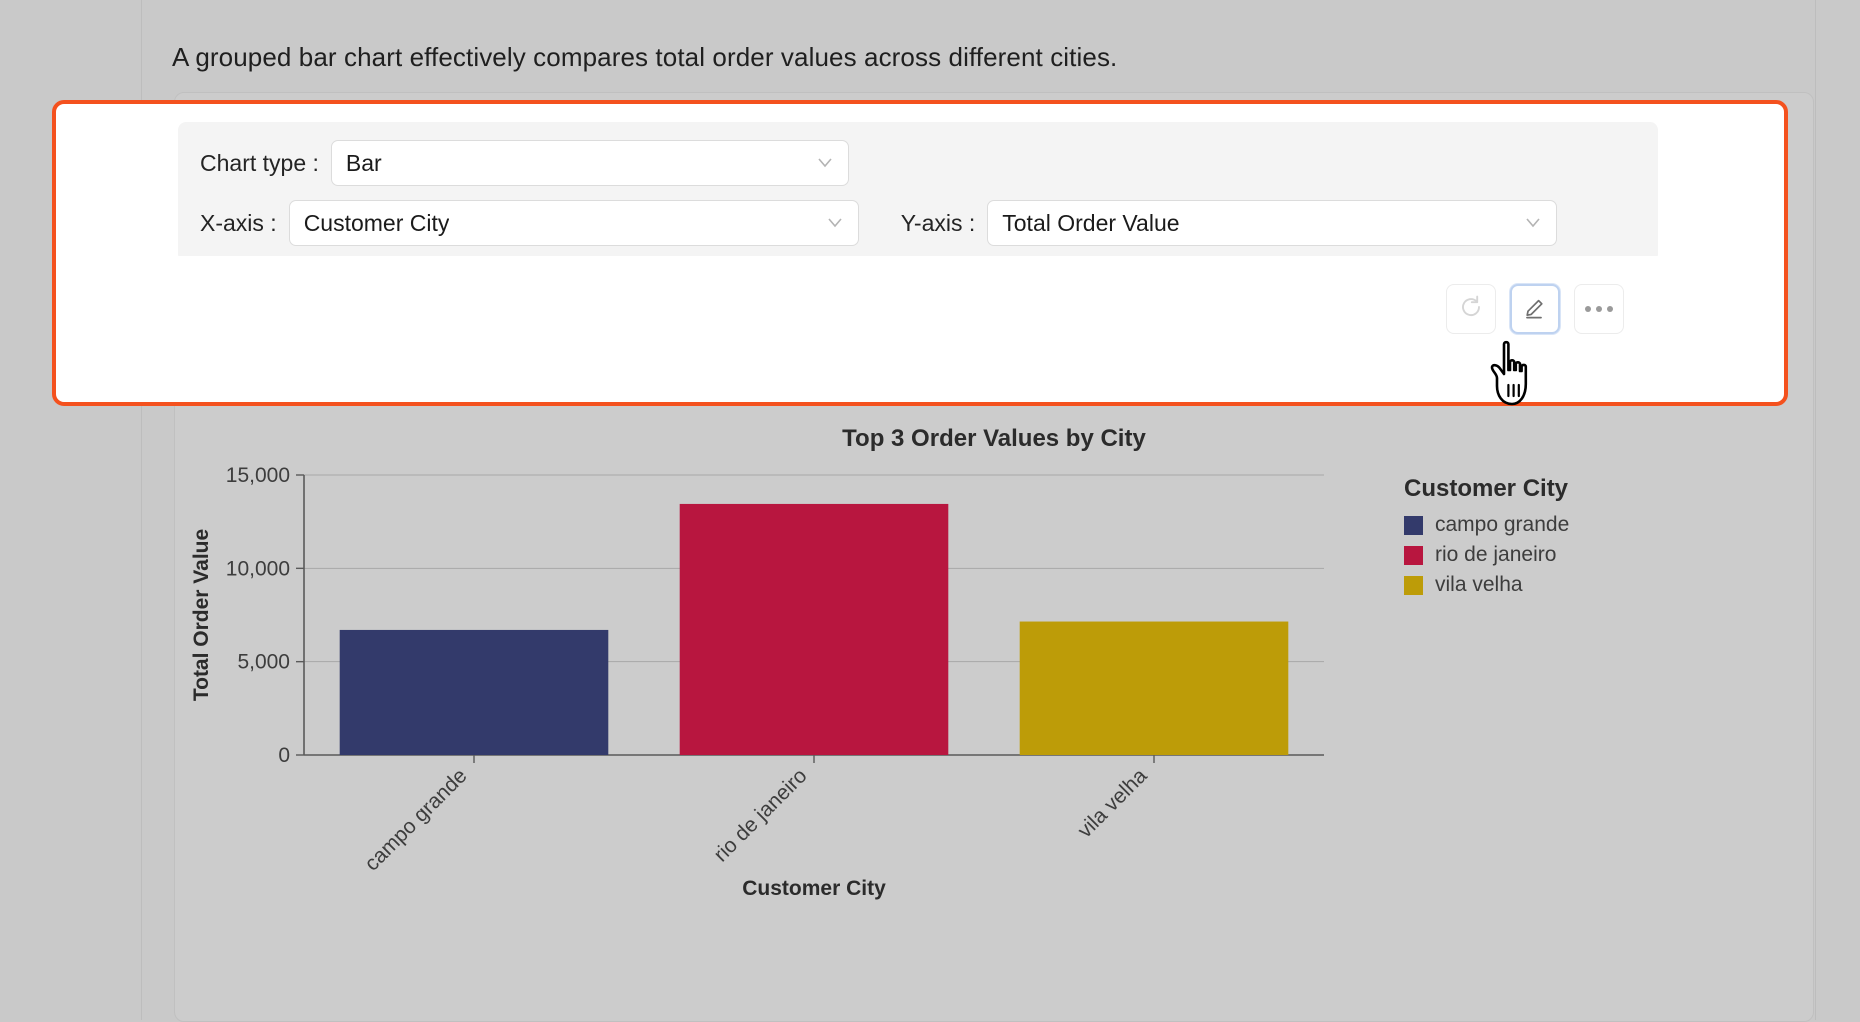 The image size is (1860, 1022). Describe the element at coordinates (284, 755) in the screenshot. I see `y-axis-tick-label: 0` at that location.